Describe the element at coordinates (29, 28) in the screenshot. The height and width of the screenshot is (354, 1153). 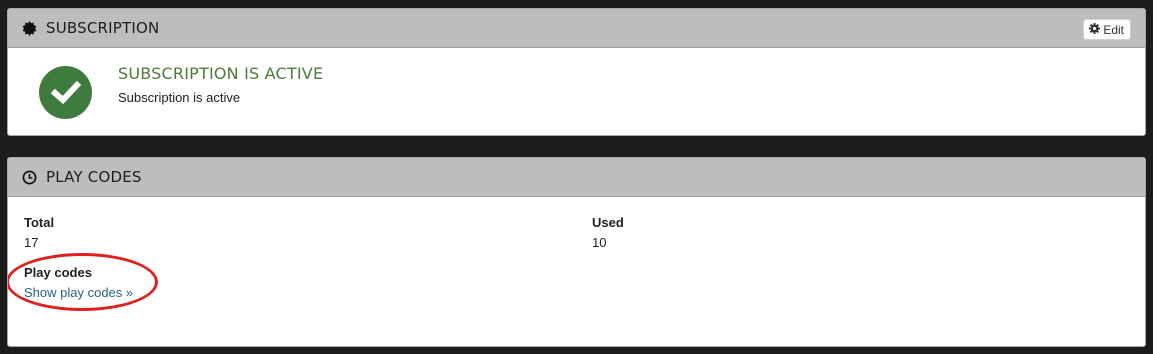
I see `certificate-icon` at that location.